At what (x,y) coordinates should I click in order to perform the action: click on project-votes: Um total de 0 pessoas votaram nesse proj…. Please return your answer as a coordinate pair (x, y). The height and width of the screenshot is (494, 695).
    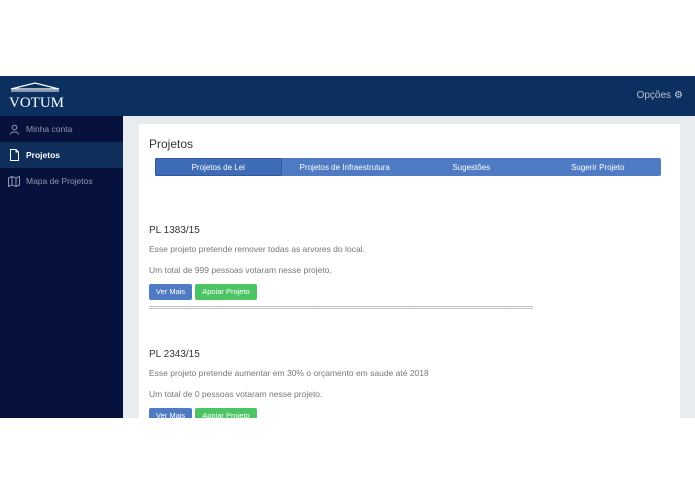
    Looking at the image, I should click on (236, 394).